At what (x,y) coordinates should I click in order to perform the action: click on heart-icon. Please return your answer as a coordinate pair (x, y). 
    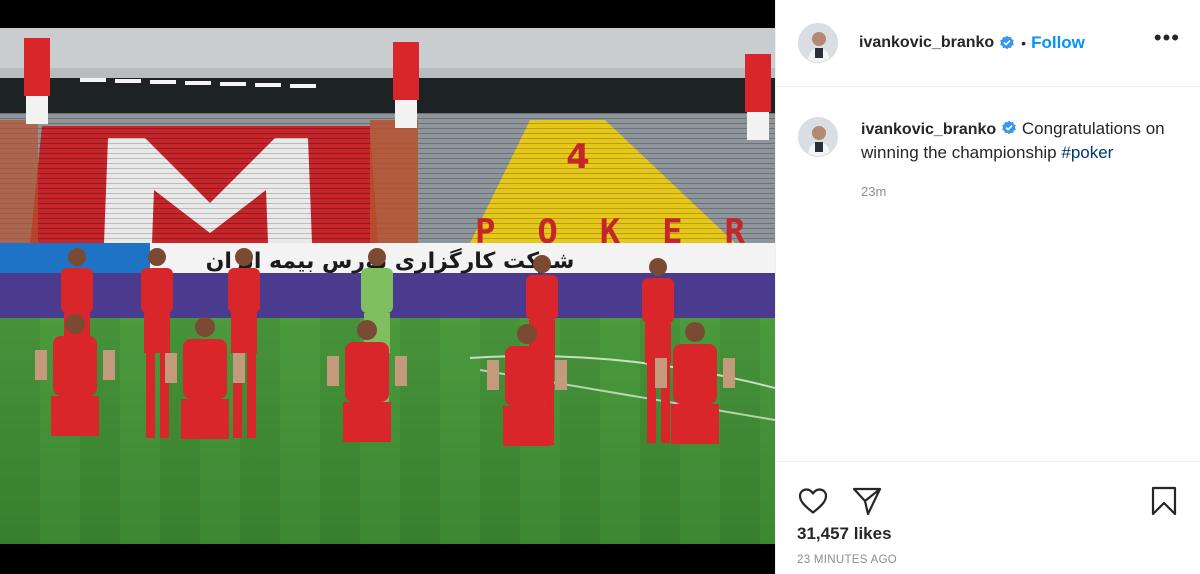
    Looking at the image, I should click on (813, 501).